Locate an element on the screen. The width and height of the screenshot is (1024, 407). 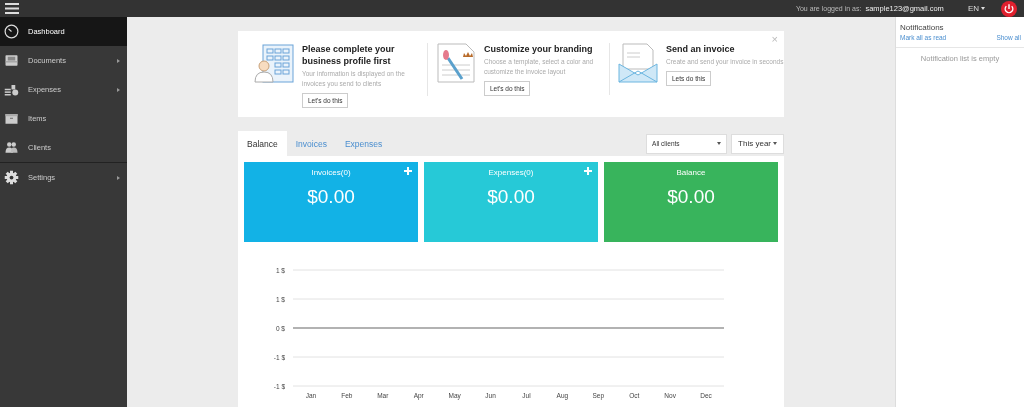
menu-icon is located at coordinates (12, 8).